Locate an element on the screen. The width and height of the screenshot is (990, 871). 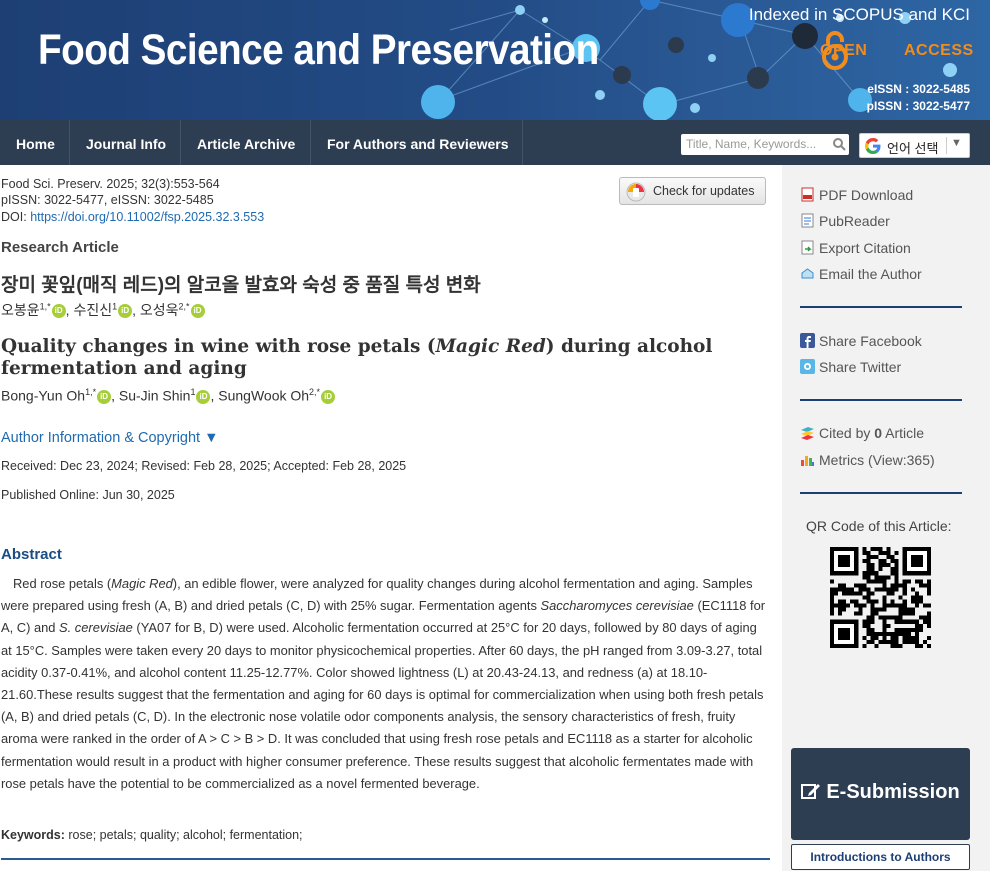
citation-line: Food Sci. Preserv. 2025; 32(3):553-564 is located at coordinates (110, 184).